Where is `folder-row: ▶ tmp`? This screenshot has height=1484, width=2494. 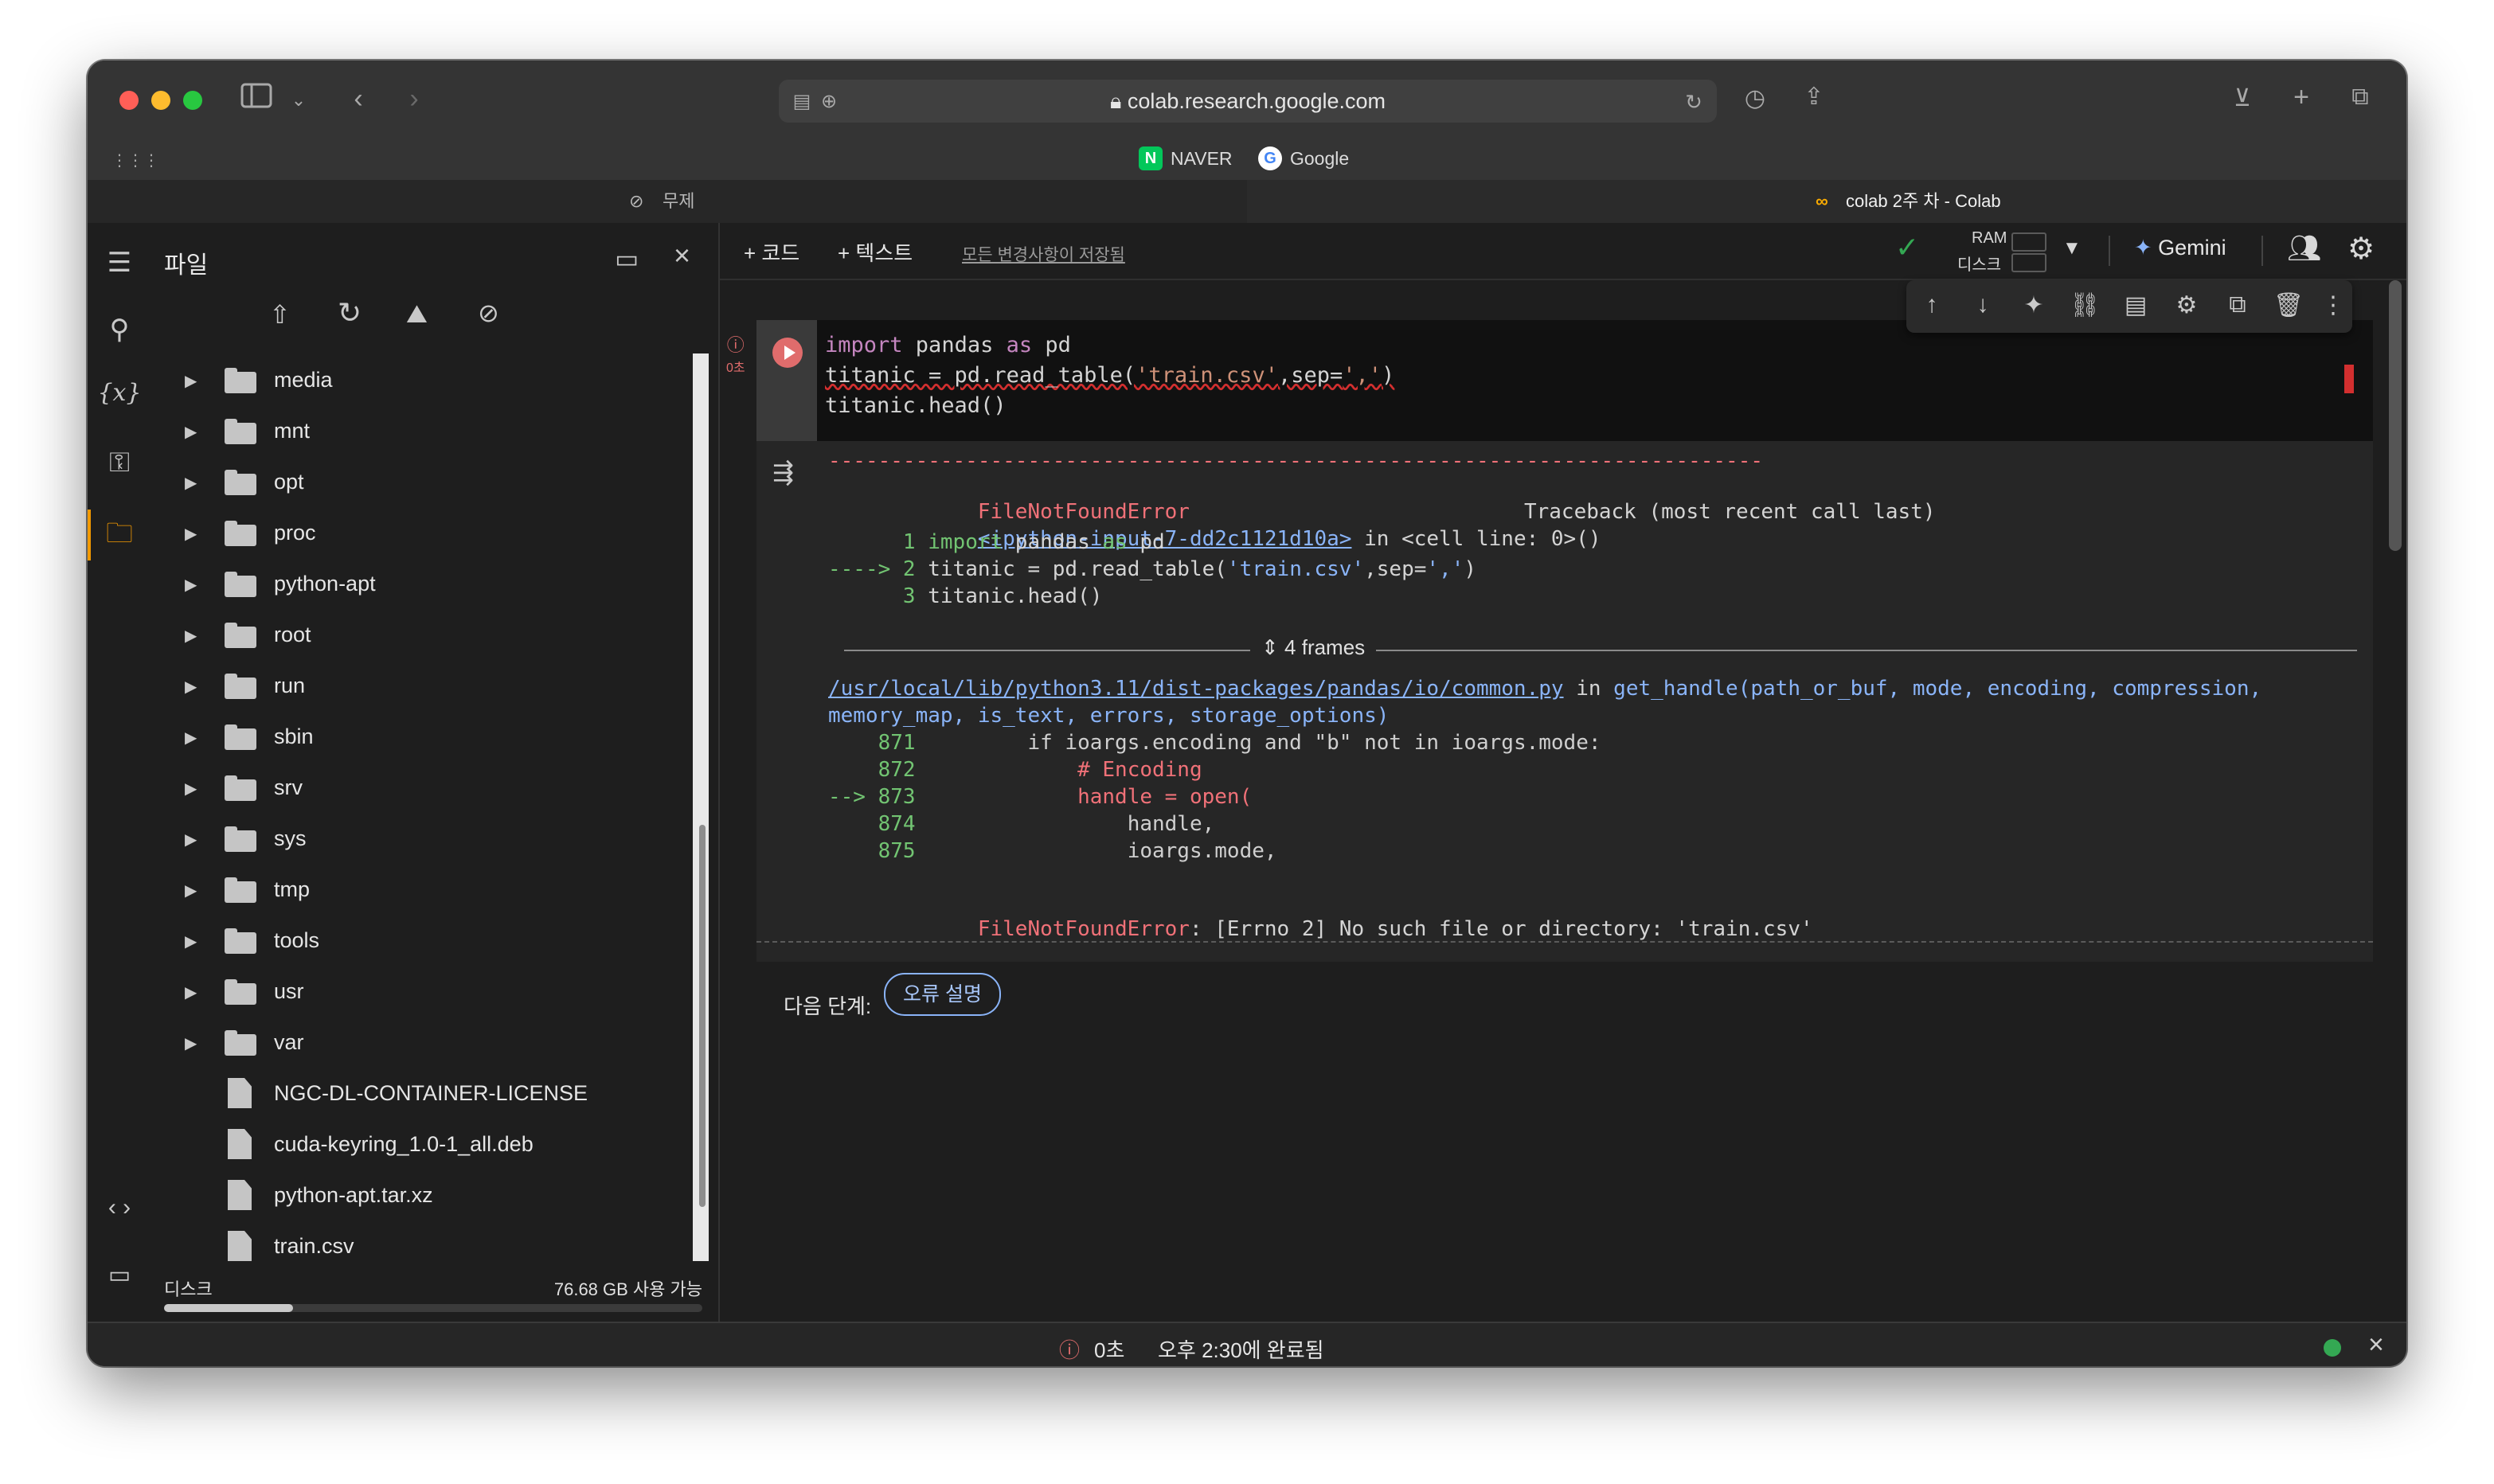
folder-row: ▶ tmp is located at coordinates (422, 890).